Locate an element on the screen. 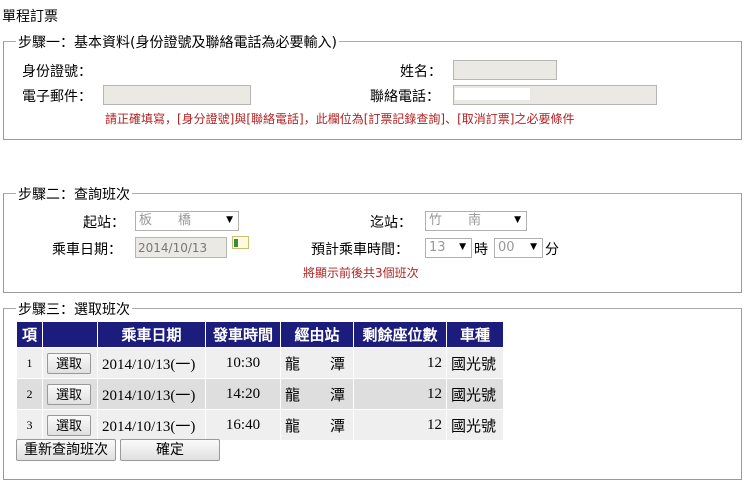  col-date: 乘車日期 is located at coordinates (151, 334).